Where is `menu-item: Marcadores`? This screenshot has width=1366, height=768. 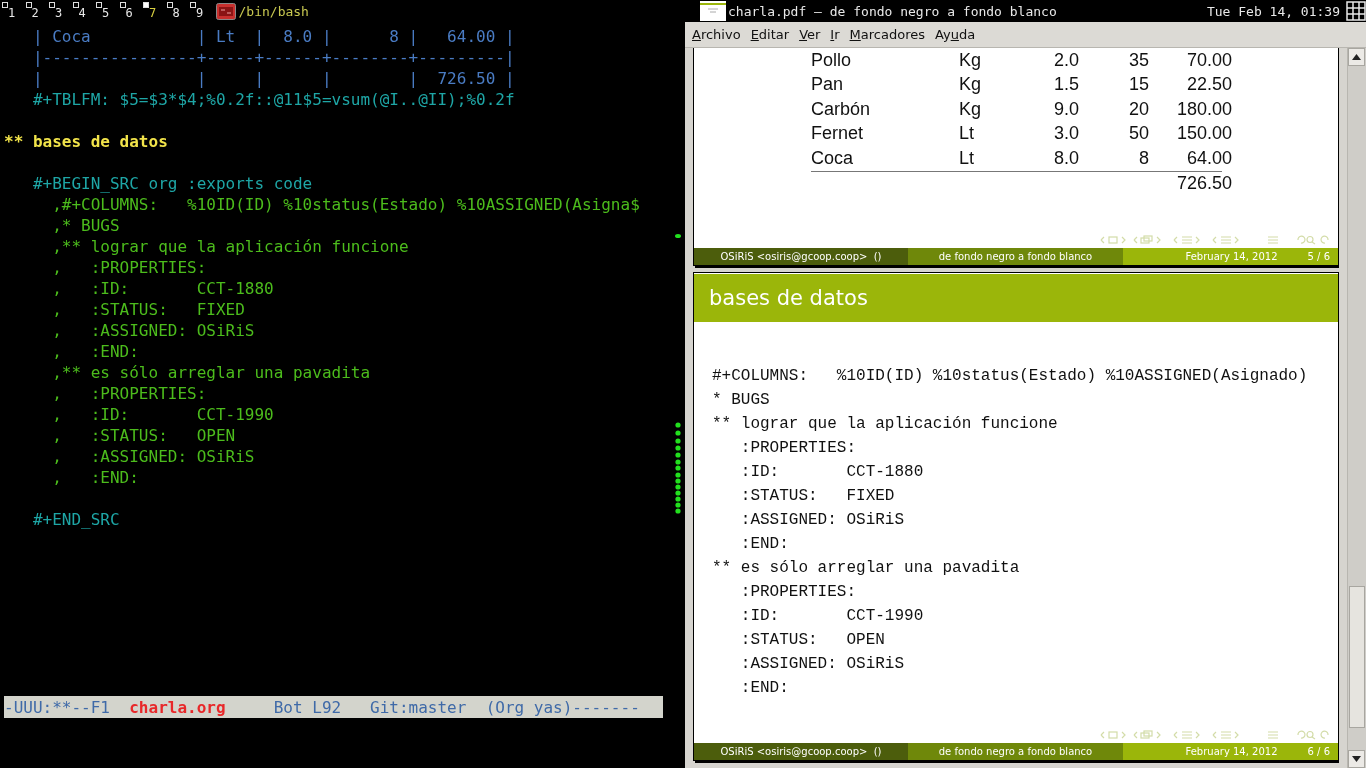
menu-item: Marcadores is located at coordinates (887, 34).